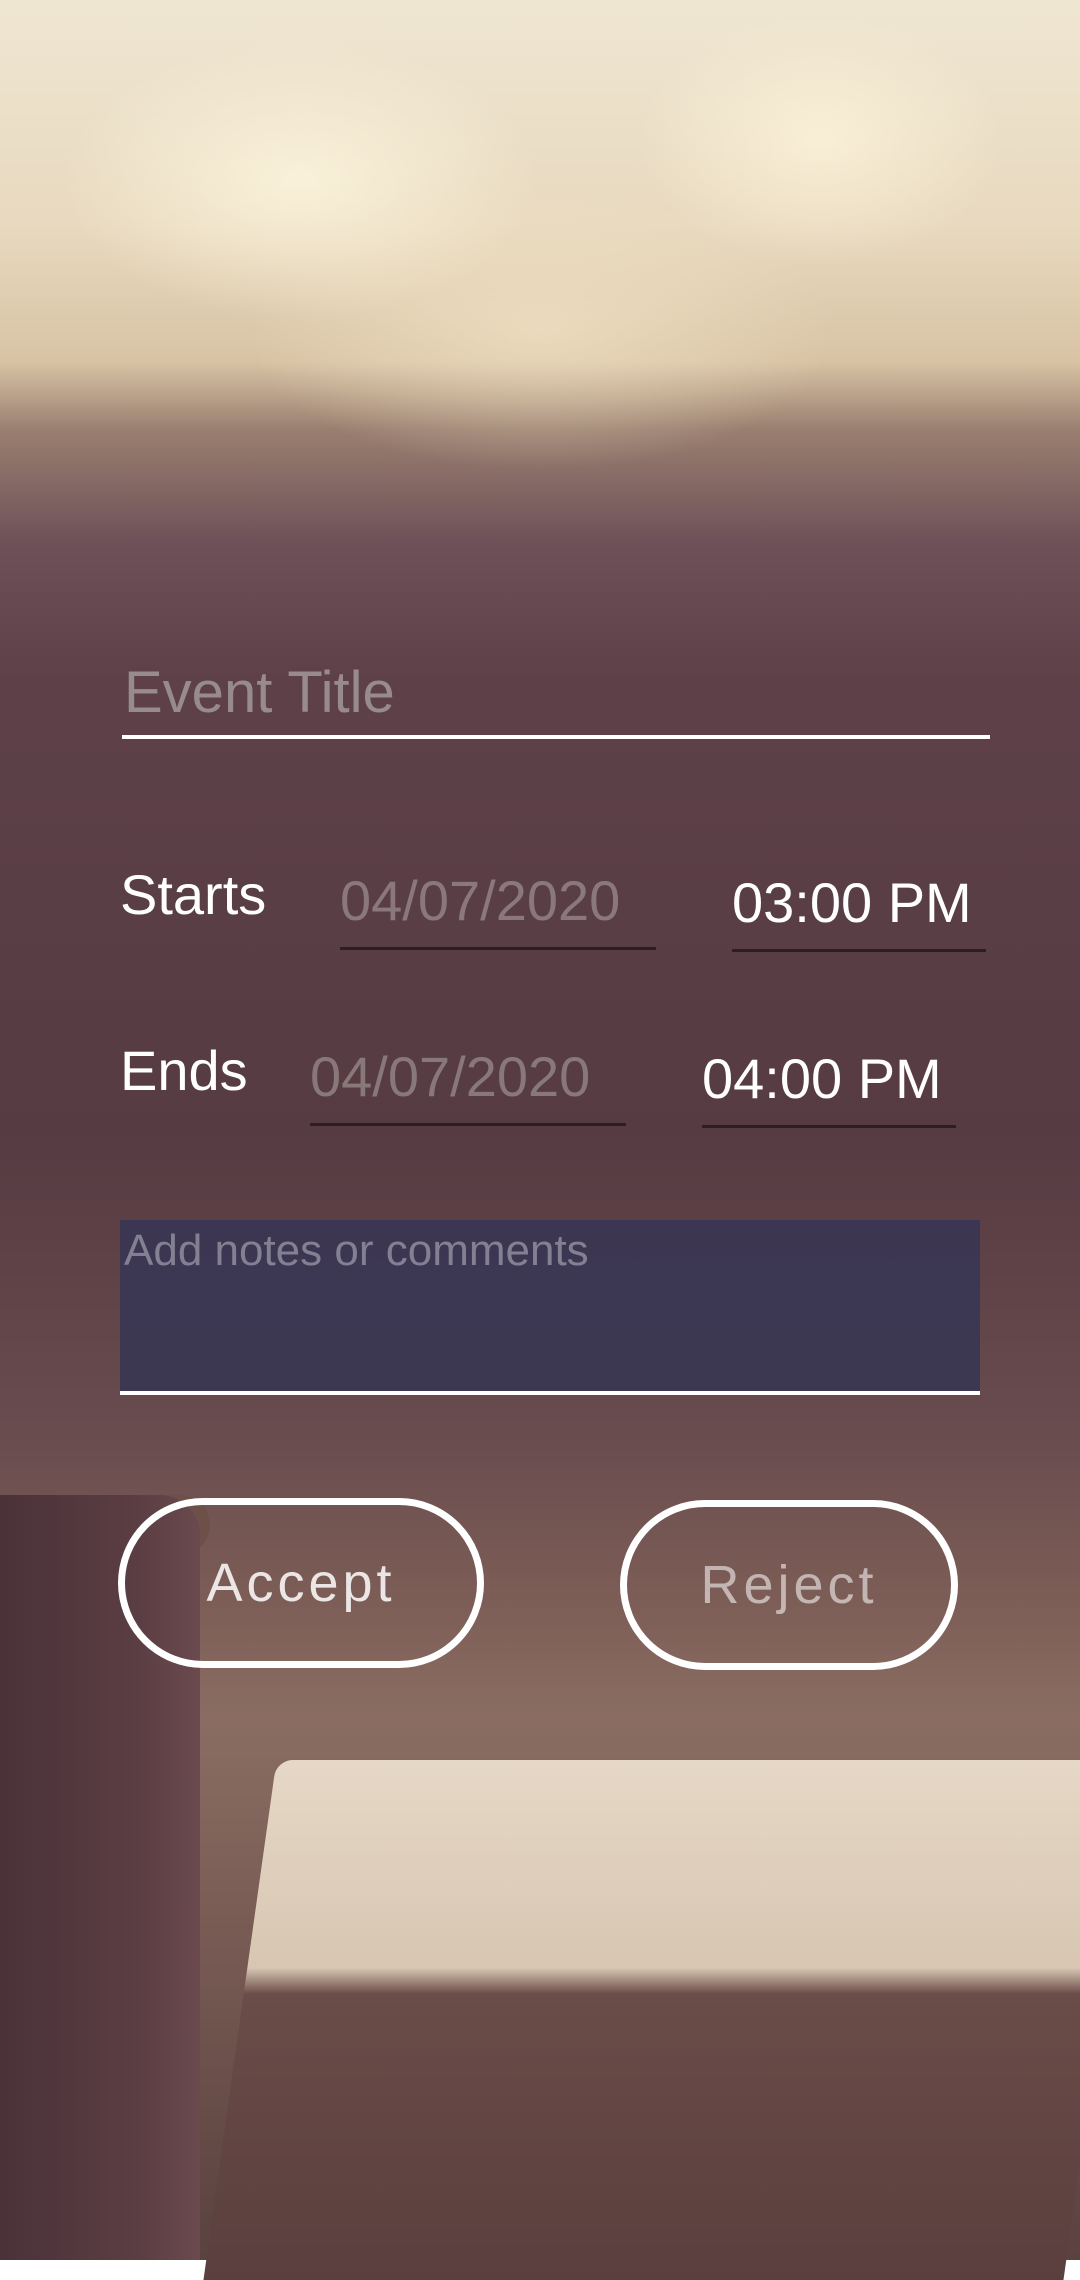 The height and width of the screenshot is (2280, 1080). I want to click on notes-input, so click(550, 1307).